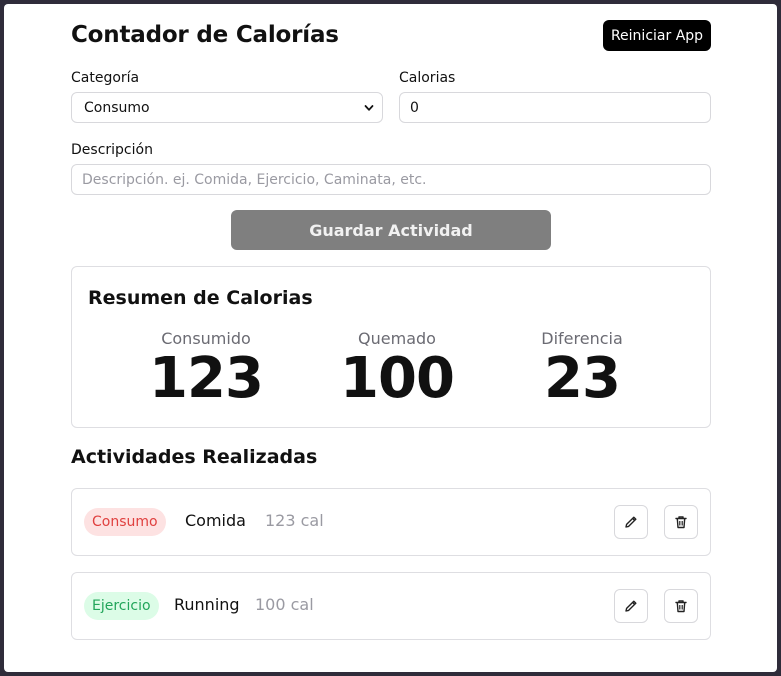 This screenshot has width=781, height=676. I want to click on category-badge: Consumo, so click(125, 522).